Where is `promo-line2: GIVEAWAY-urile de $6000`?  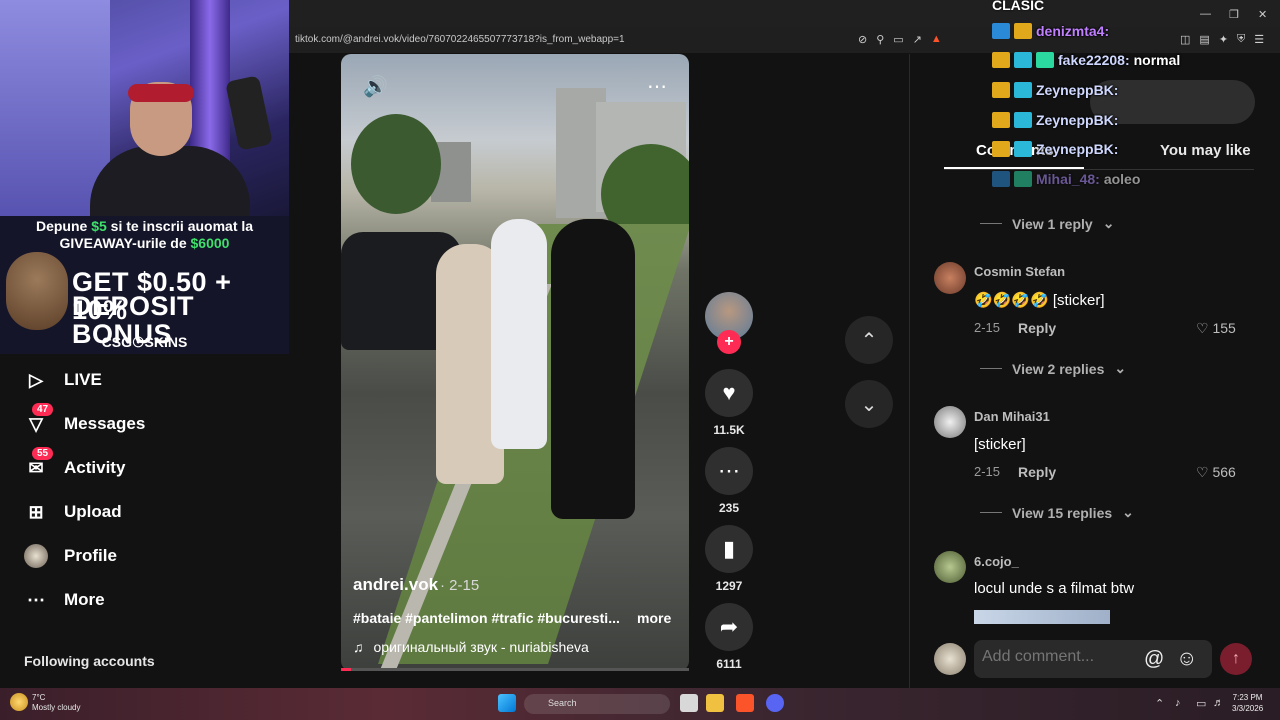 promo-line2: GIVEAWAY-urile de $6000 is located at coordinates (144, 243).